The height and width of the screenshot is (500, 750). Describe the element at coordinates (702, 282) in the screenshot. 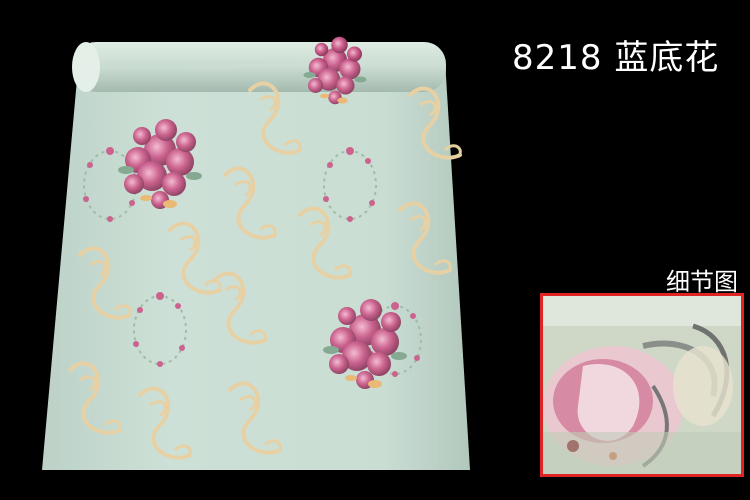

I see `detail-image-label: 细节图` at that location.